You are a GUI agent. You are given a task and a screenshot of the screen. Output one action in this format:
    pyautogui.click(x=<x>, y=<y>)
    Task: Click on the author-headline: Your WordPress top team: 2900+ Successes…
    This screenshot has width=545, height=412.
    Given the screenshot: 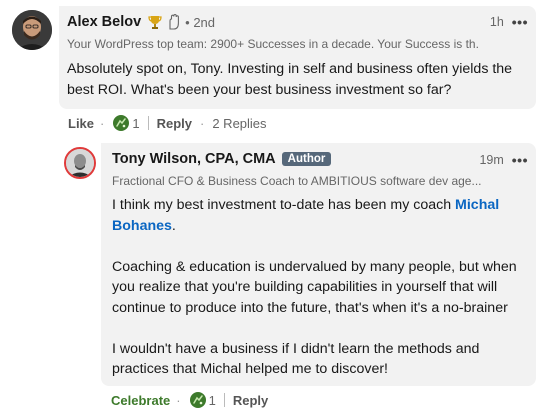 What is the action you would take?
    pyautogui.click(x=273, y=44)
    